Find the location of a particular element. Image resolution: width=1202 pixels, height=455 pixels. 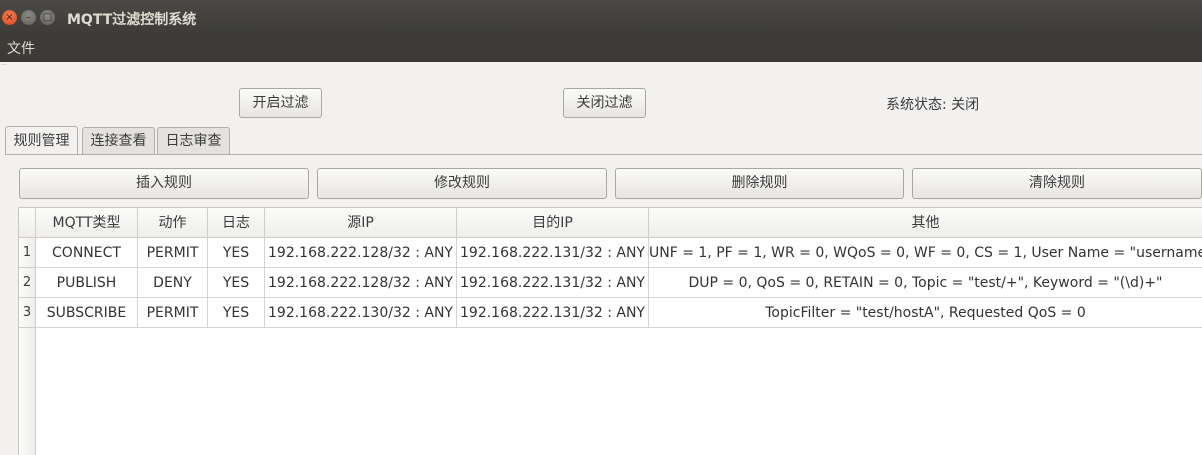

title-bar: × – □ MQTT过滤控制系统 is located at coordinates (601, 18).